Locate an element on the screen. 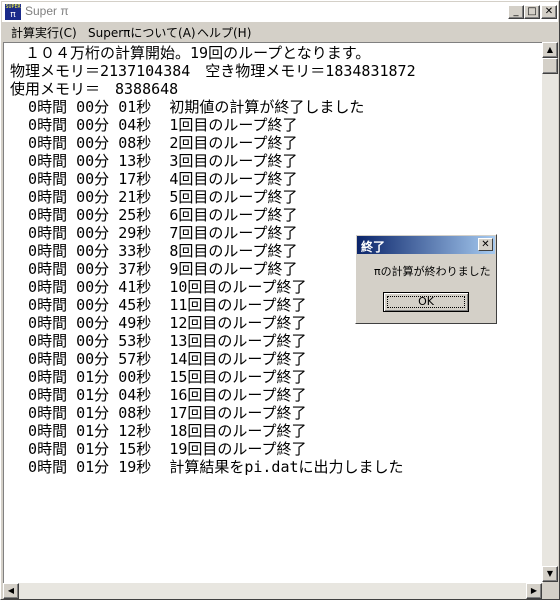 The height and width of the screenshot is (600, 560). vertical-scroll-thumb is located at coordinates (550, 66).